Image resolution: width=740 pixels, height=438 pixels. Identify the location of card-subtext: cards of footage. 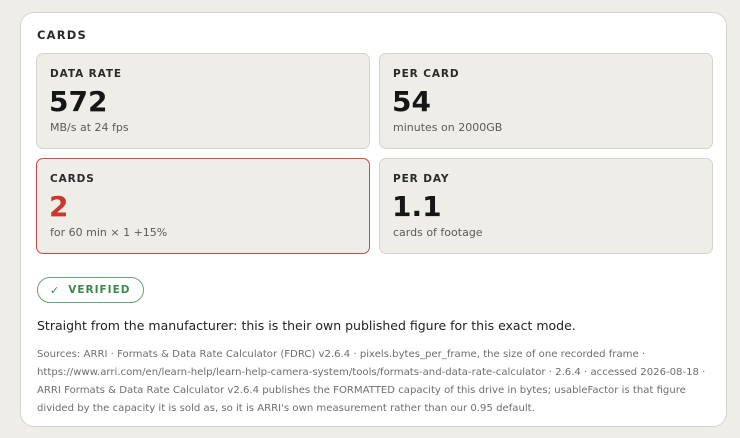
(438, 232).